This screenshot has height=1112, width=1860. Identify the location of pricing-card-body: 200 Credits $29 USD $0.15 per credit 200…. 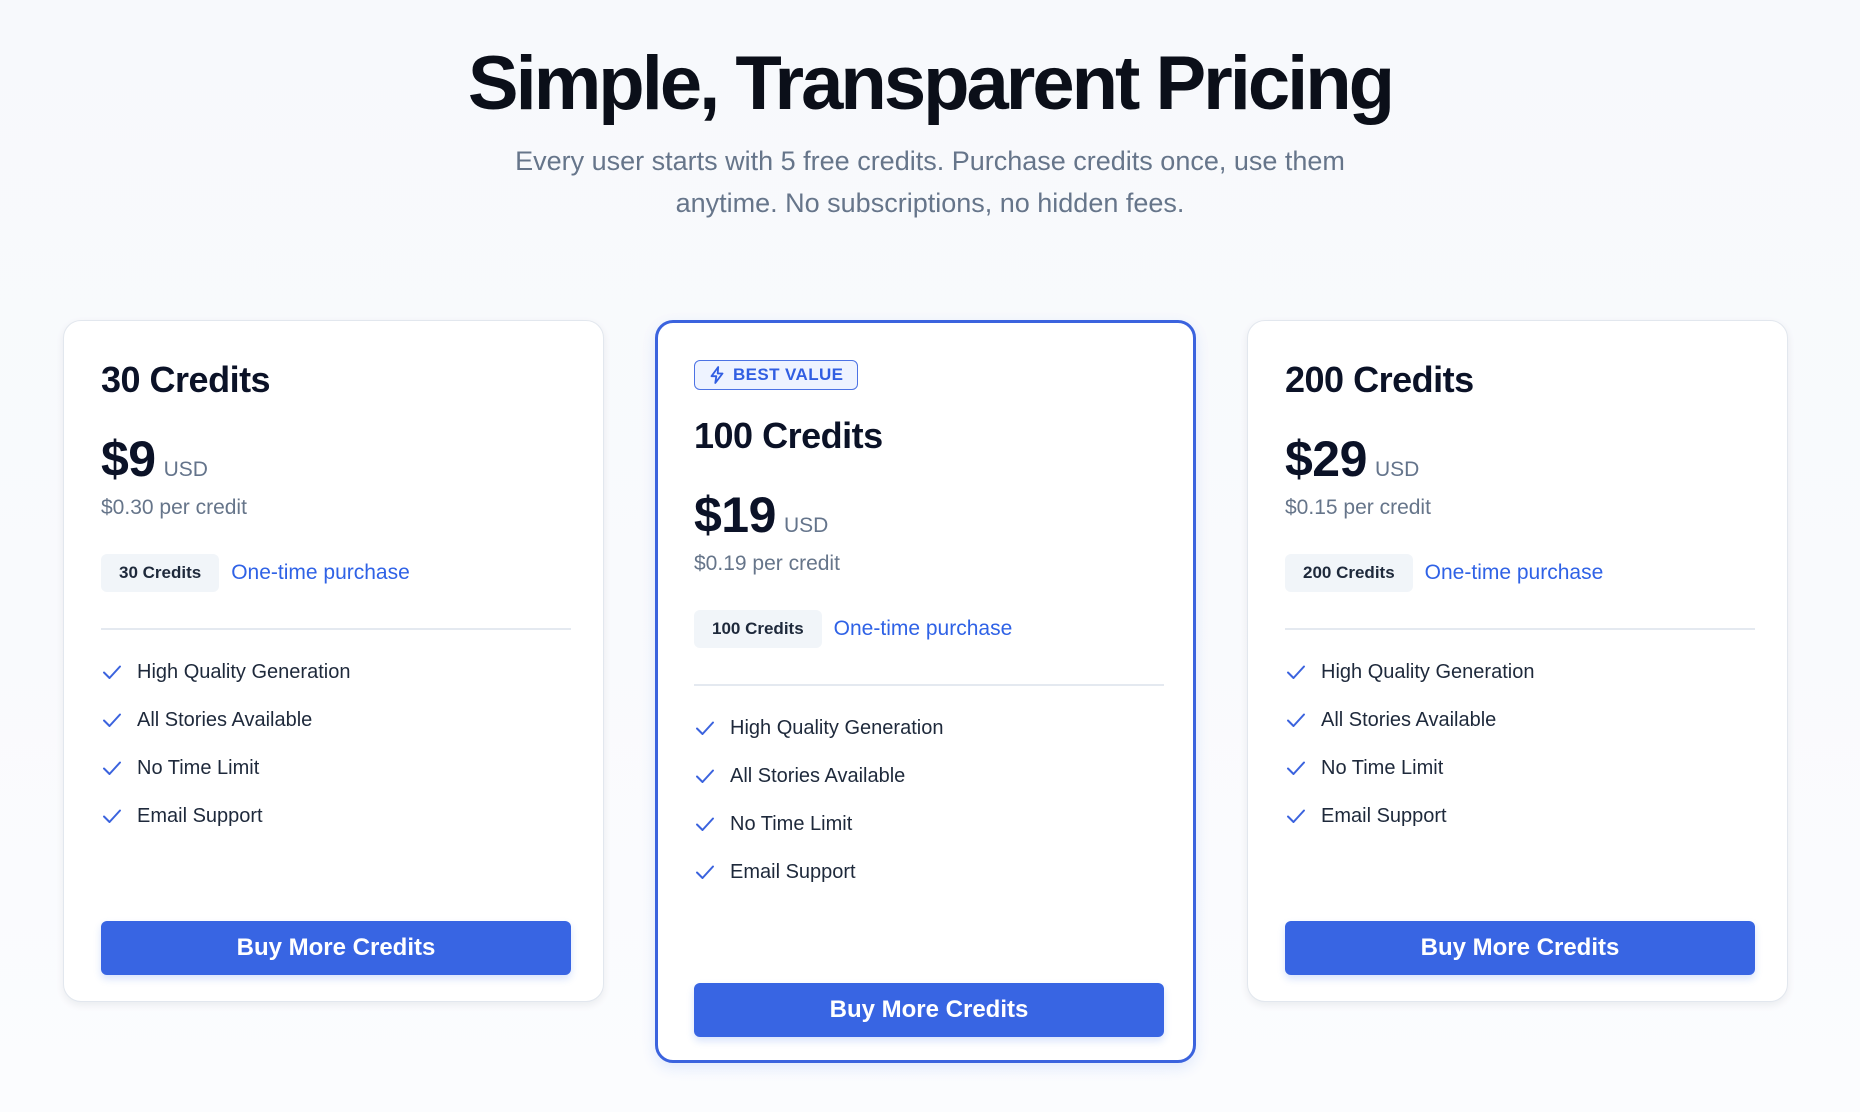
(1520, 667).